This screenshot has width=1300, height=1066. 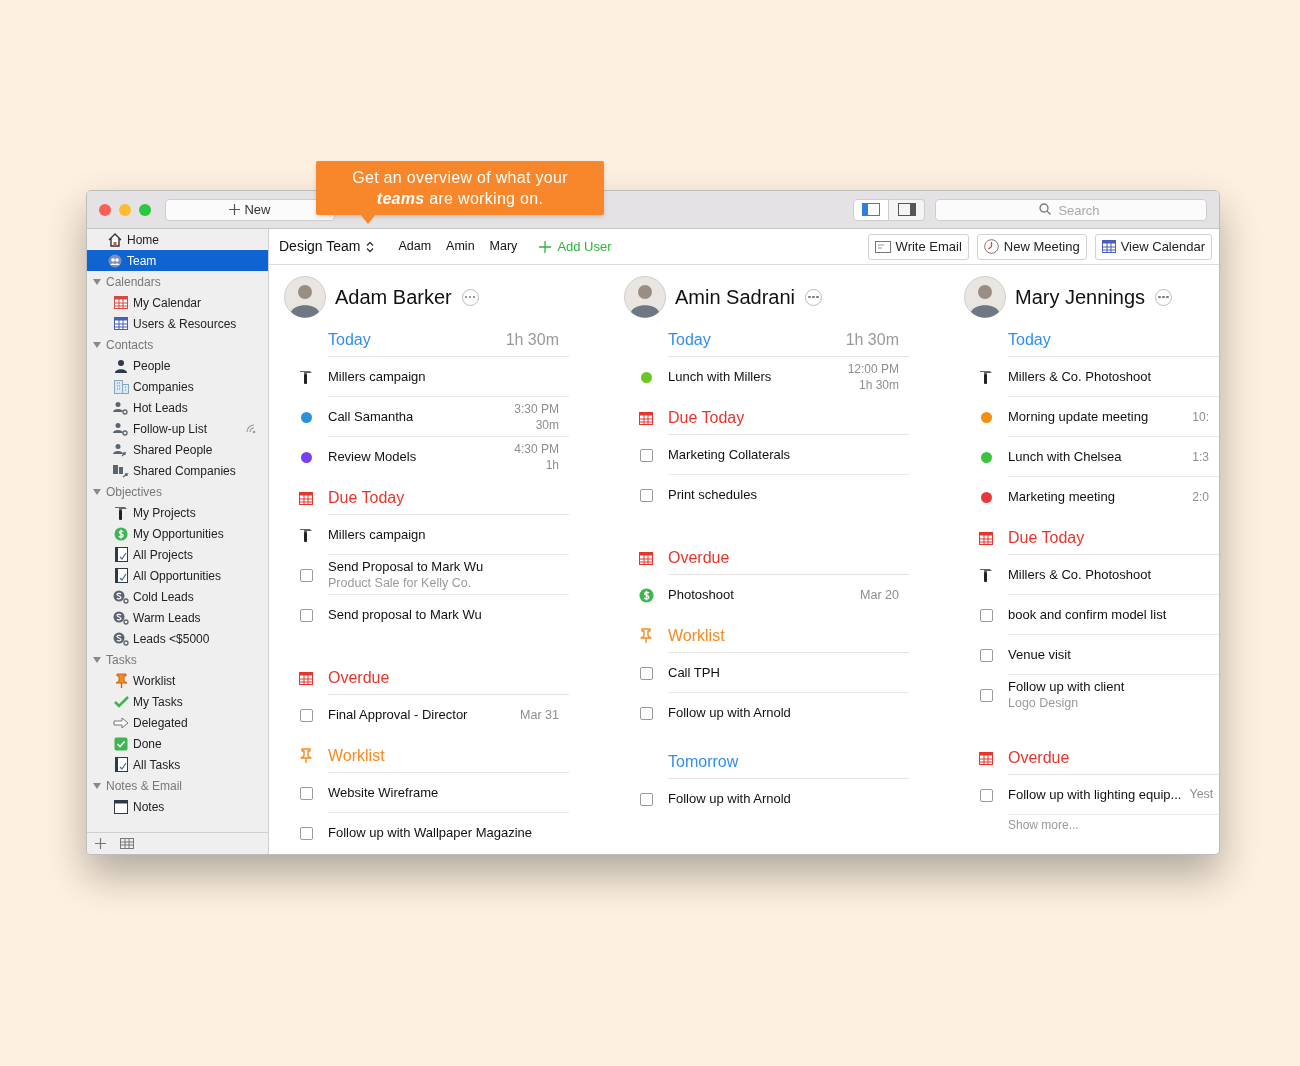 I want to click on notebook-icon, so click(x=121, y=575).